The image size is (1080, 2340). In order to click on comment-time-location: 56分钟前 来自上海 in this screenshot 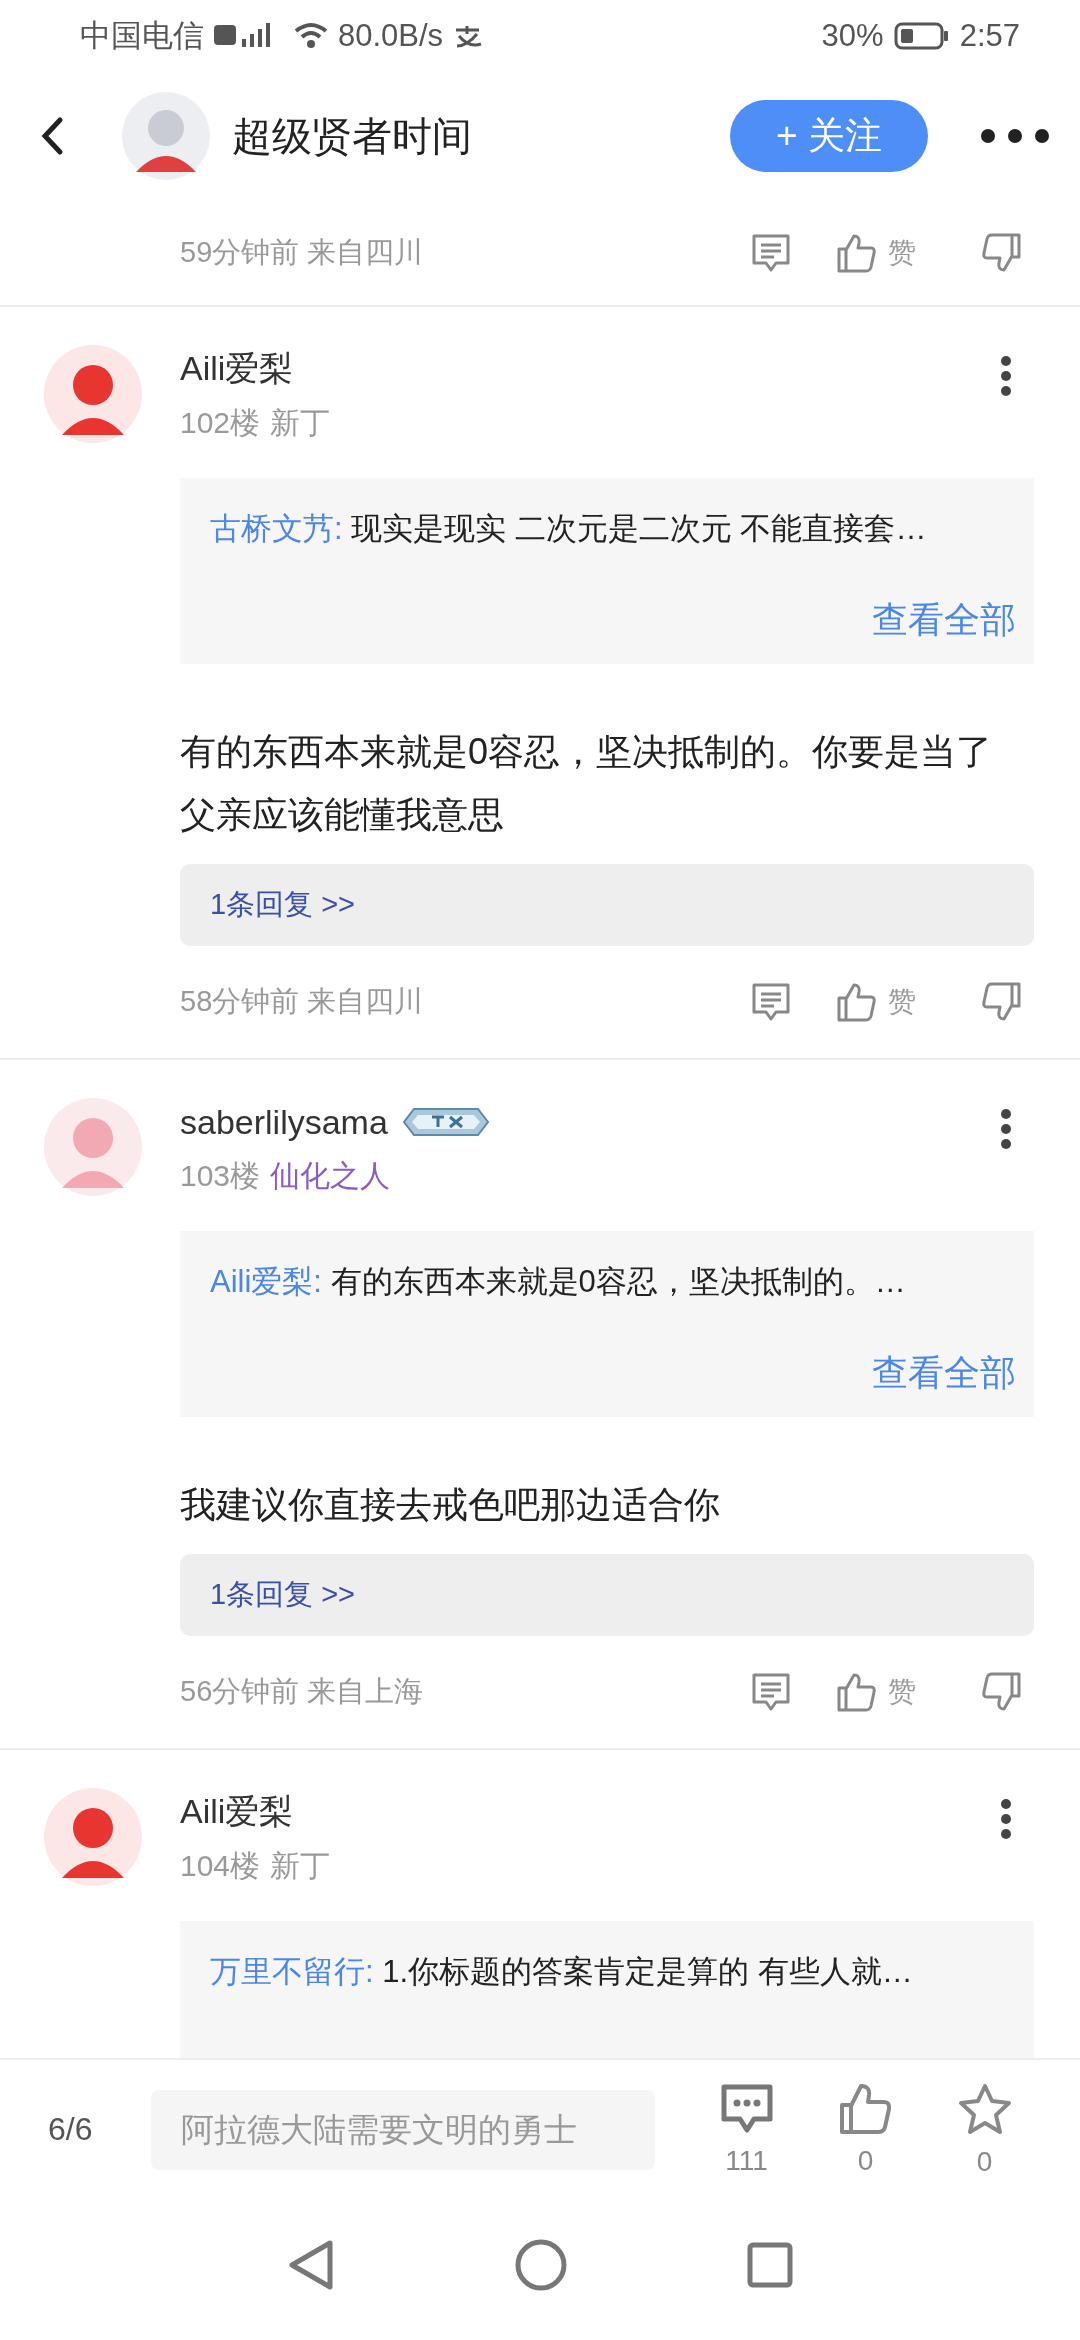, I will do `click(302, 1691)`.